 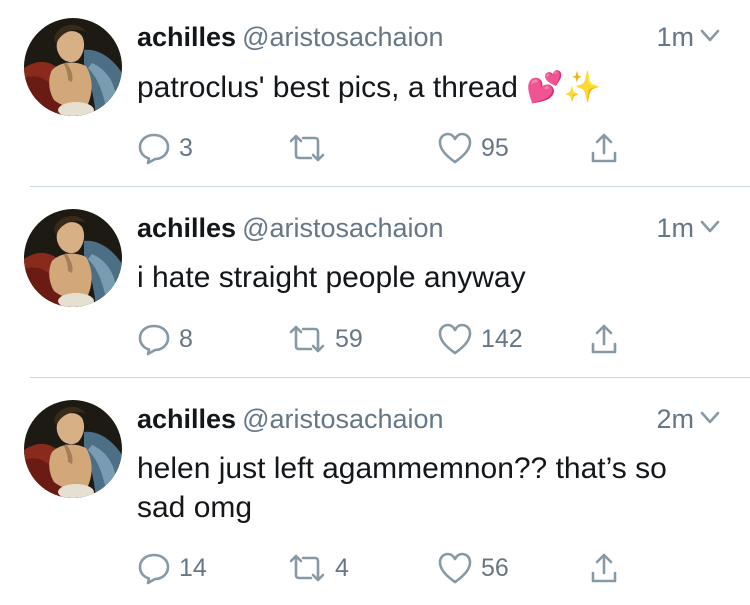 What do you see at coordinates (473, 568) in the screenshot?
I see `like-button: 56` at bounding box center [473, 568].